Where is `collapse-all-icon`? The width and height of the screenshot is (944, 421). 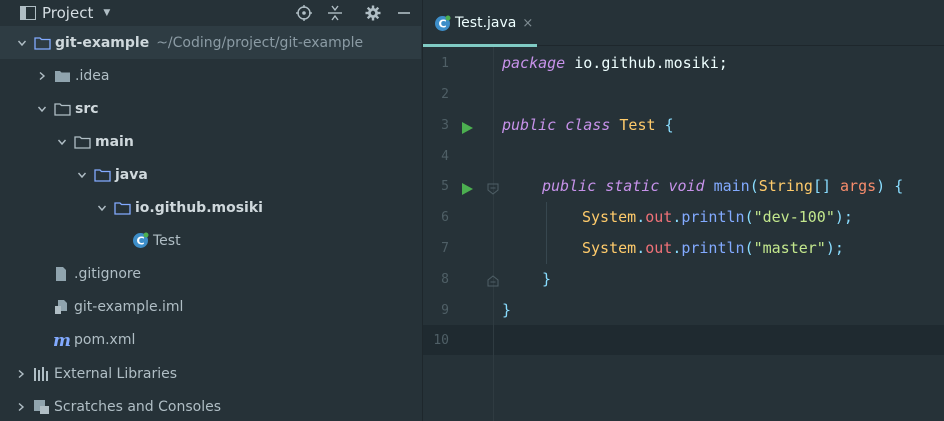
collapse-all-icon is located at coordinates (335, 13).